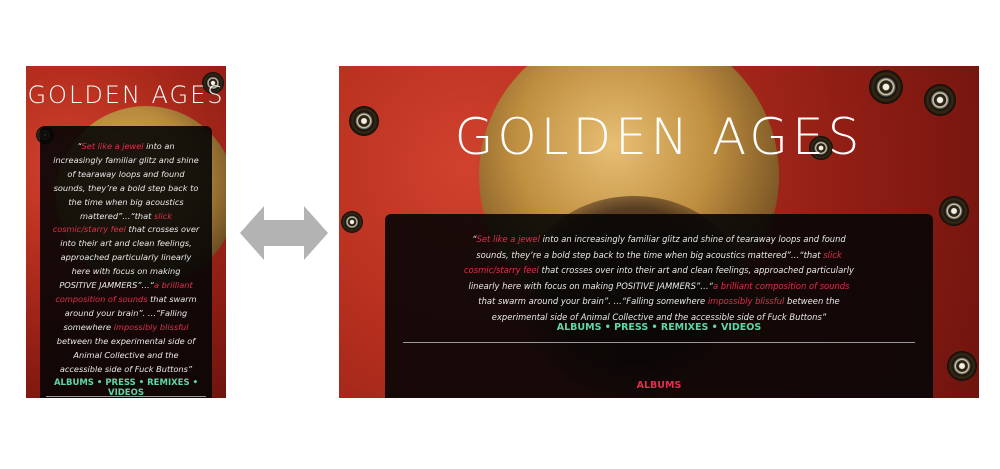 The width and height of the screenshot is (1000, 469). I want to click on quote-highlight: a brilliant composition of sounds, so click(781, 285).